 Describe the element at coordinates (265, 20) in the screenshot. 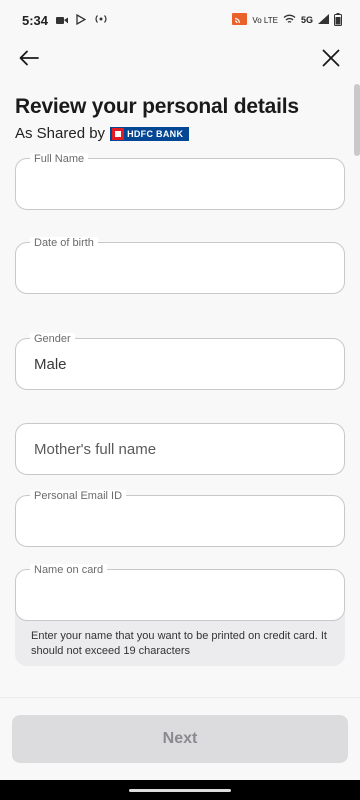

I see `volte-indicator: Vo LTE` at that location.